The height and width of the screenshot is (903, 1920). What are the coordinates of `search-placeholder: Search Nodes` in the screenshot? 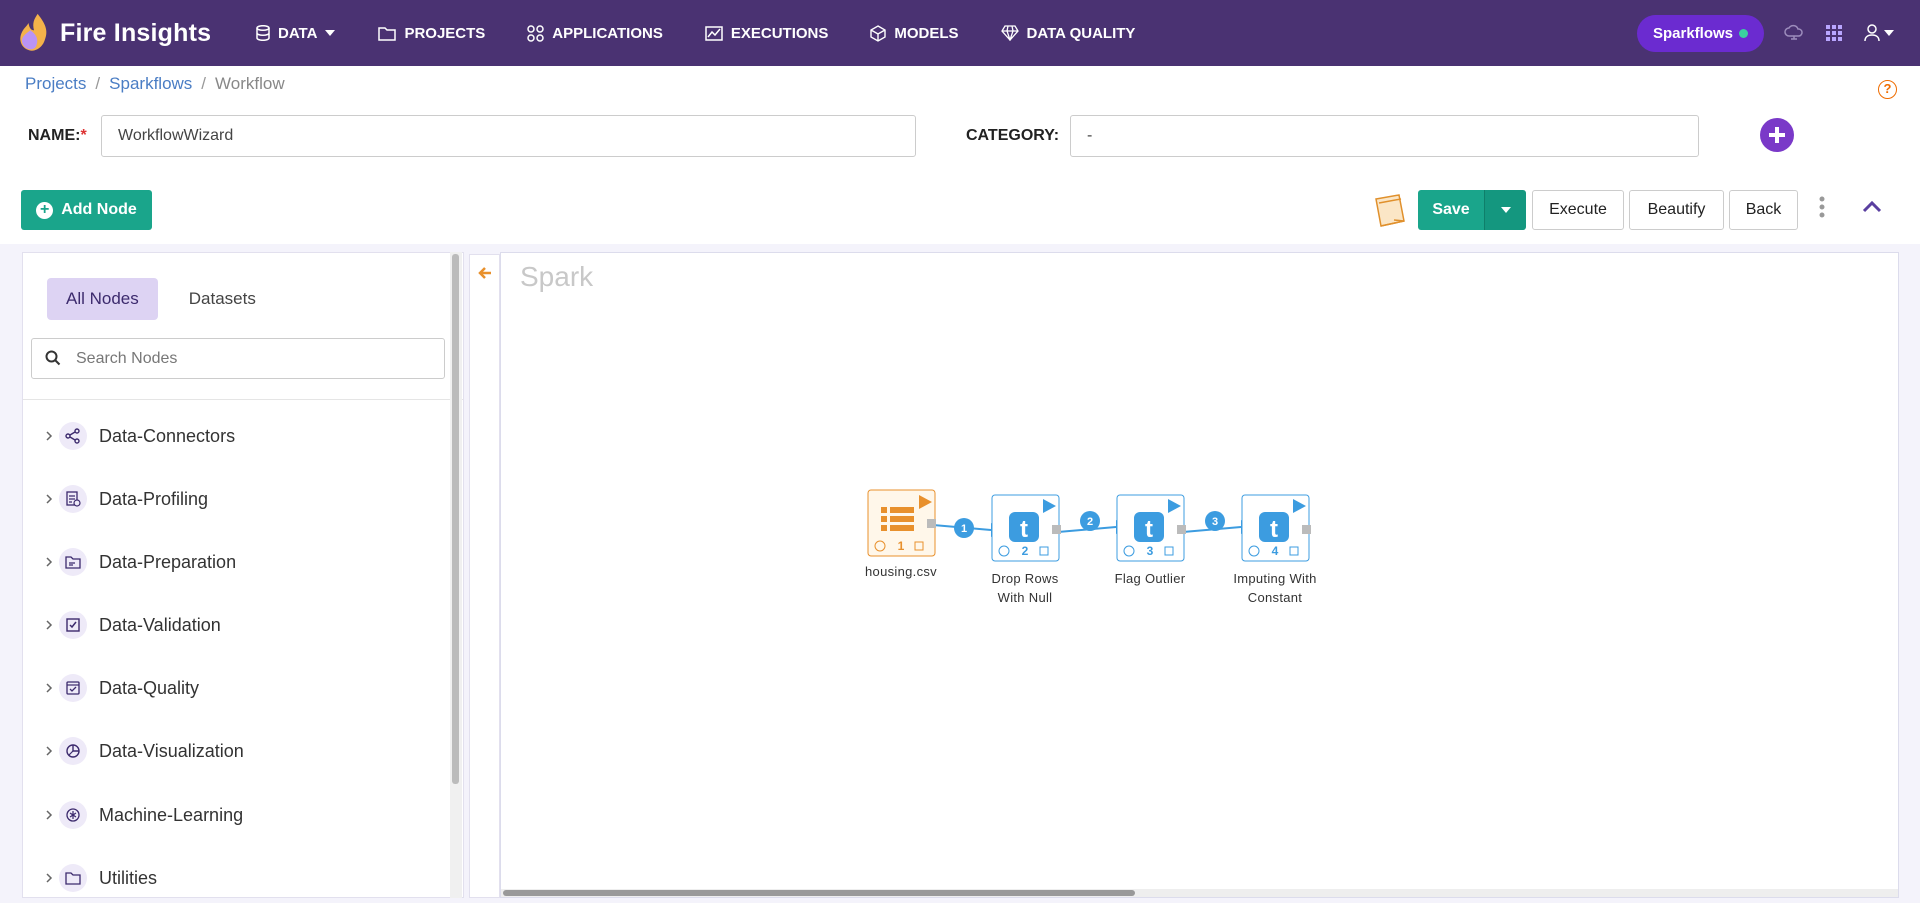 It's located at (127, 358).